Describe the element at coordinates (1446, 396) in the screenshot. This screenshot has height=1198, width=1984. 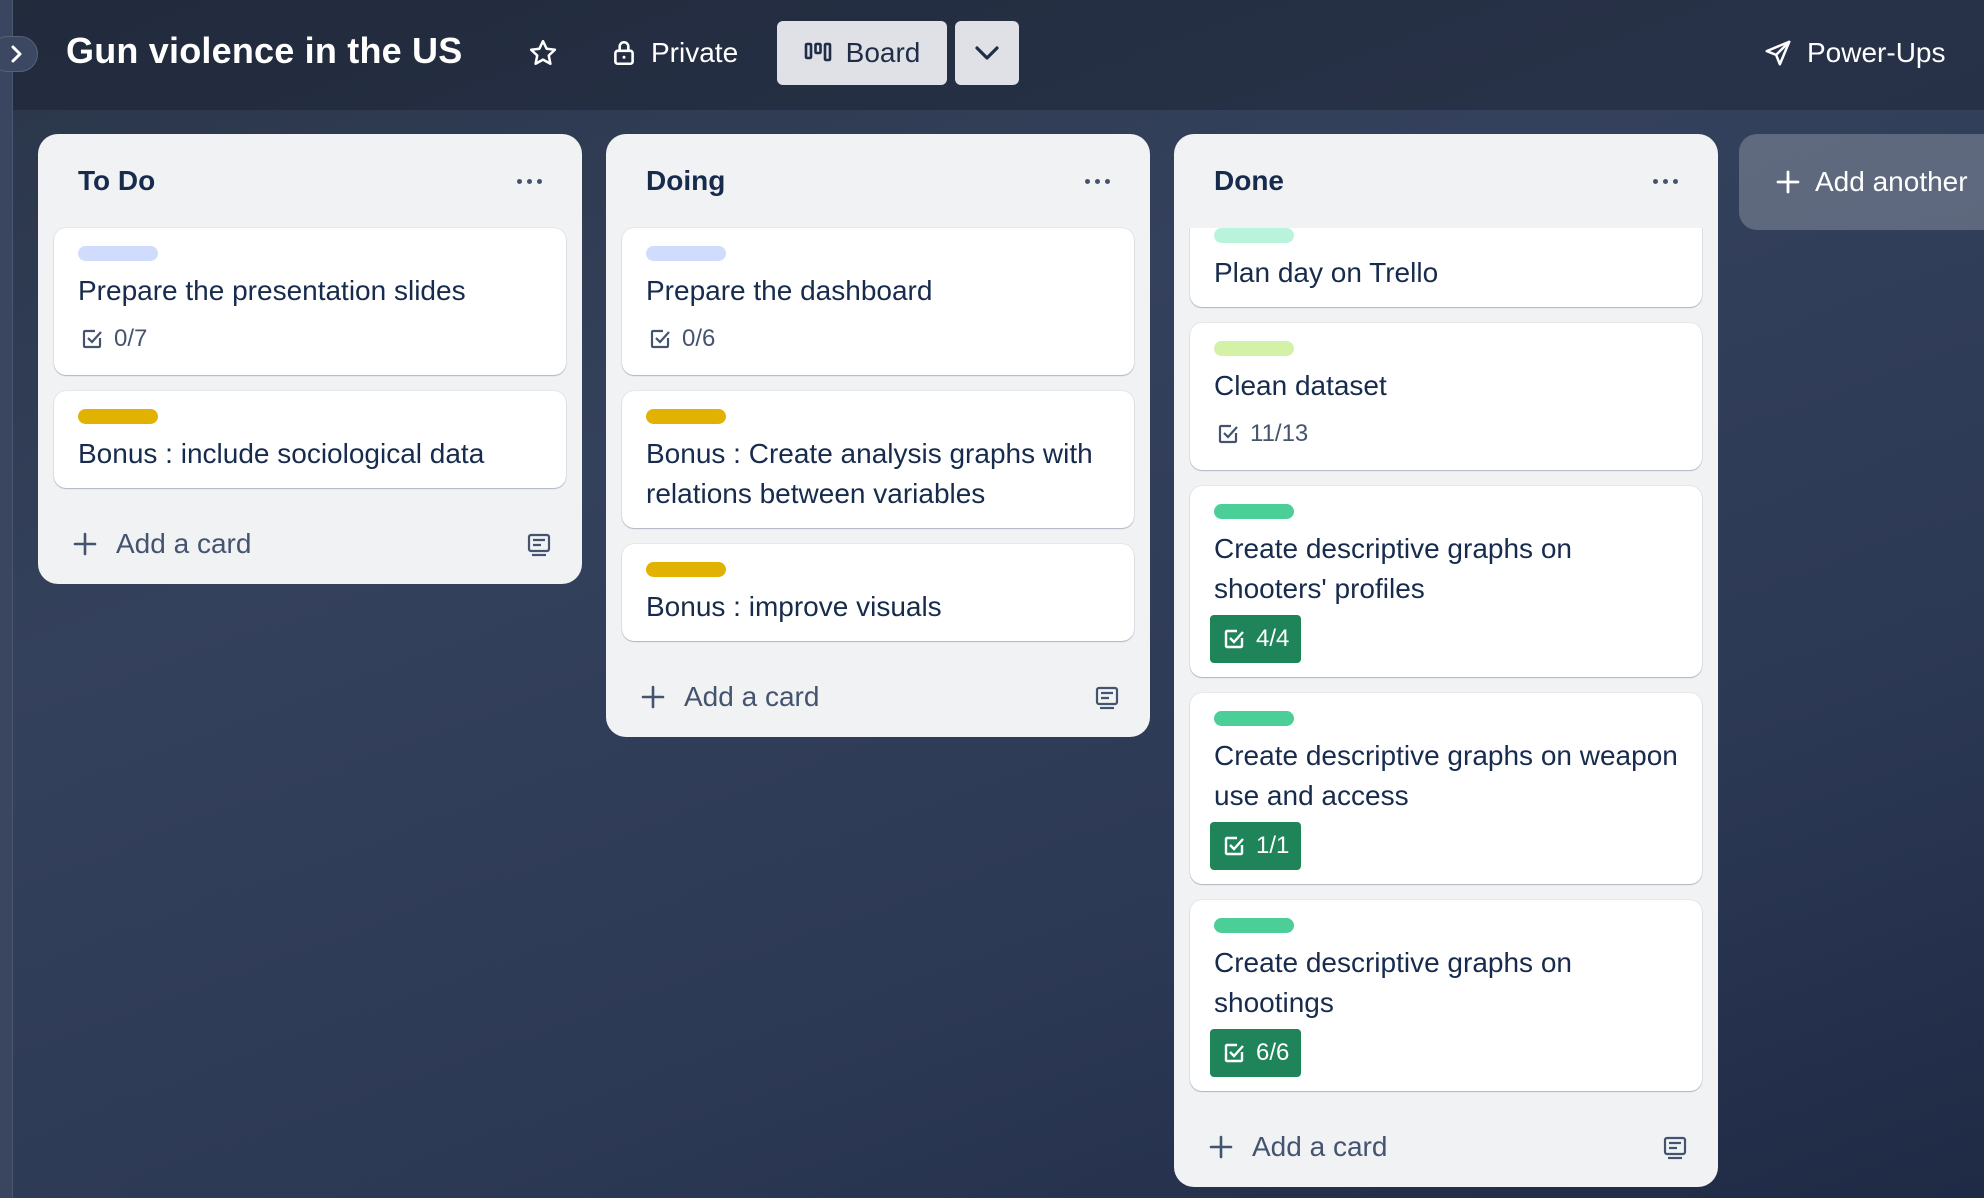
I see `card: Clean dataset 11/13` at that location.